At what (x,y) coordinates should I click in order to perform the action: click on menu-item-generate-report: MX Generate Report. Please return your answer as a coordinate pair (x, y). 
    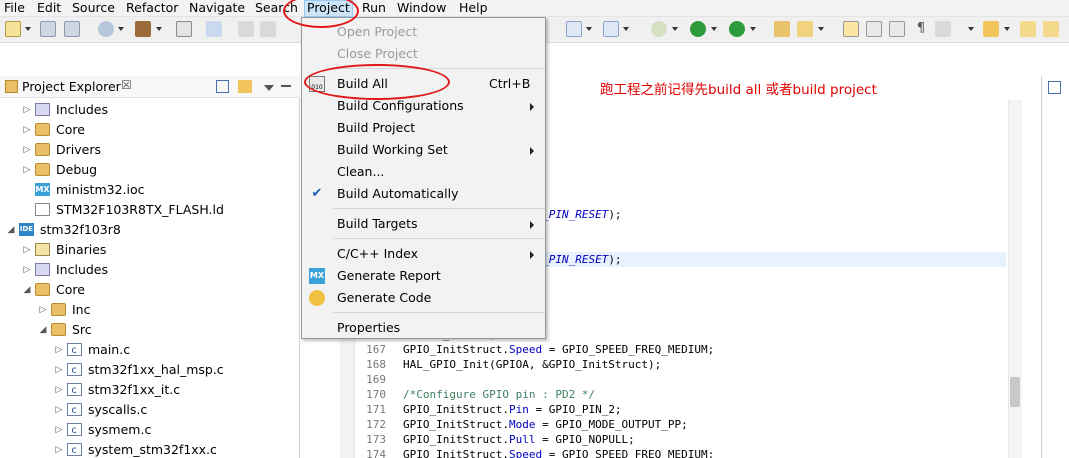
    Looking at the image, I should click on (424, 276).